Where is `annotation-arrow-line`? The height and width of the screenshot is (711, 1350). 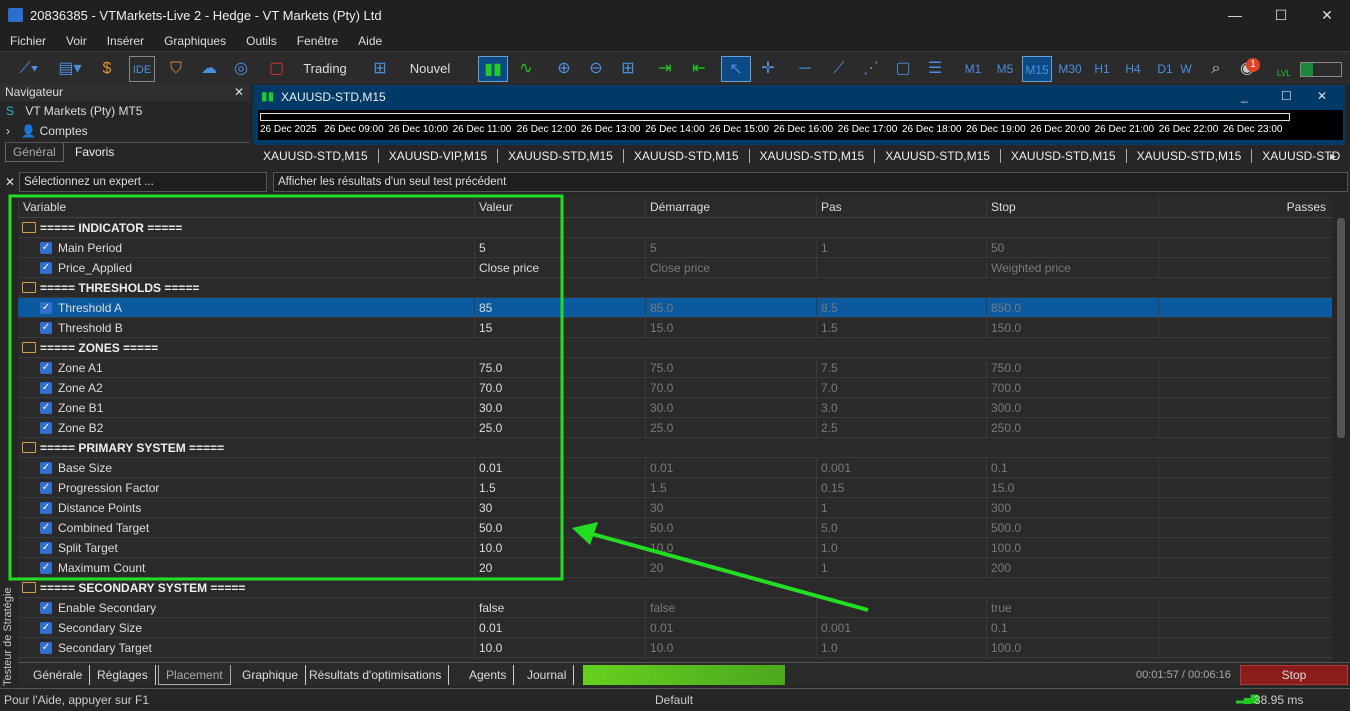 annotation-arrow-line is located at coordinates (726, 571).